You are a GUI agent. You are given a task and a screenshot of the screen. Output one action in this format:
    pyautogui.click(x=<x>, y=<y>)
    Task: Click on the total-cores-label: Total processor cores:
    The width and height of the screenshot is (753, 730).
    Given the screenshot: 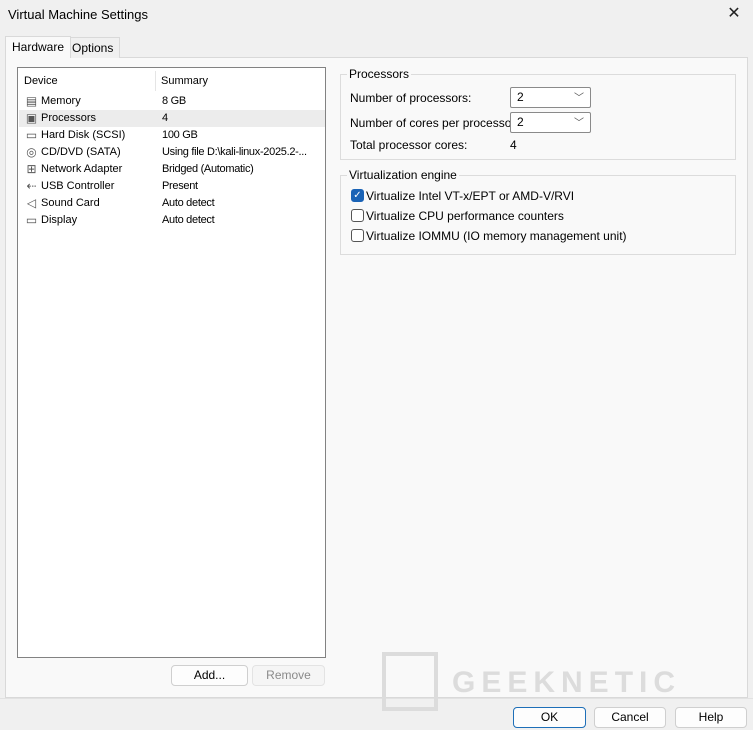 What is the action you would take?
    pyautogui.click(x=409, y=145)
    